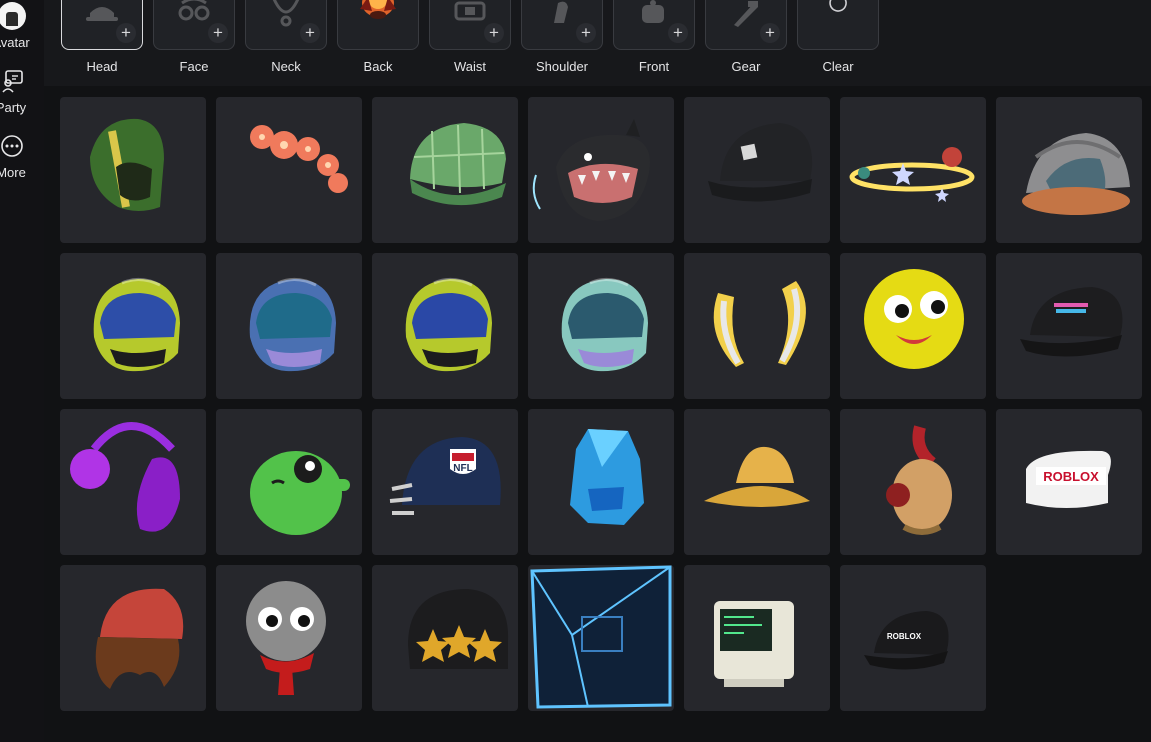  I want to click on item-tile-pink-flower-crown, so click(289, 170).